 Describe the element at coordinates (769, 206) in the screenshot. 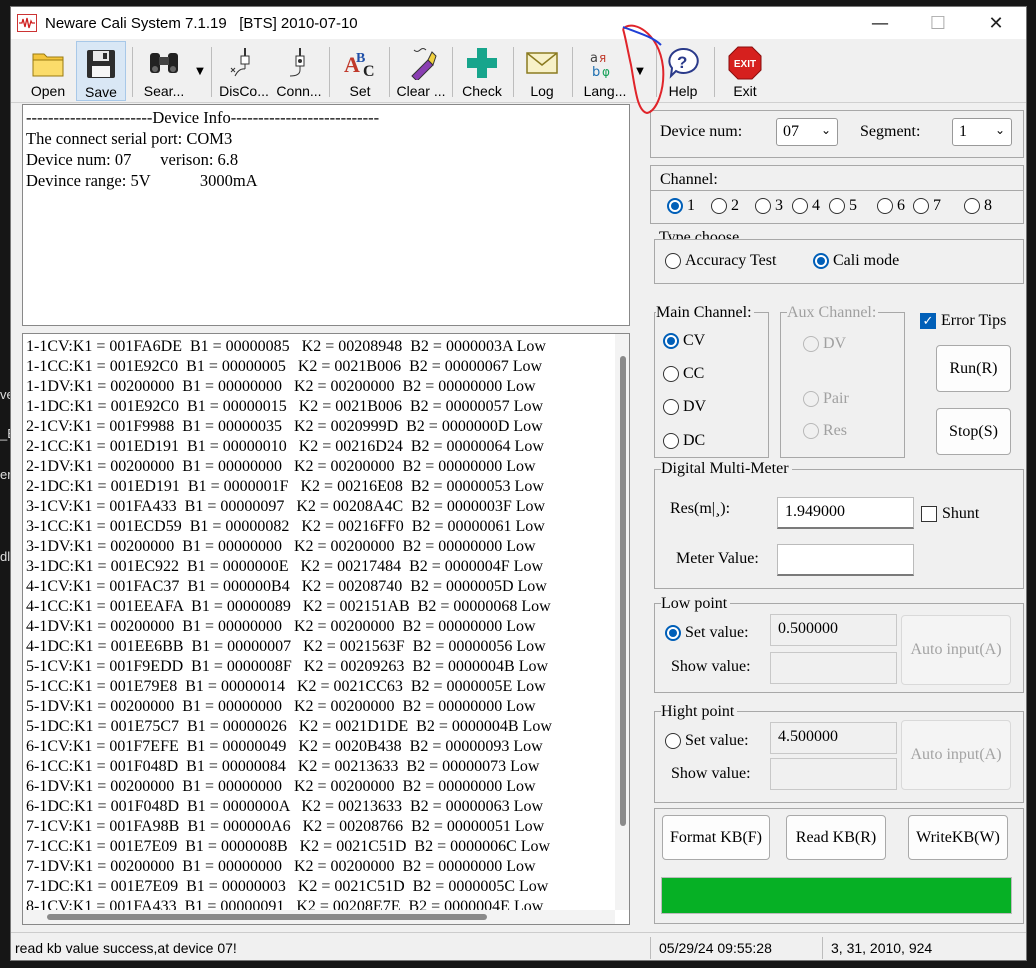

I see `channel-radio-3: 3` at that location.